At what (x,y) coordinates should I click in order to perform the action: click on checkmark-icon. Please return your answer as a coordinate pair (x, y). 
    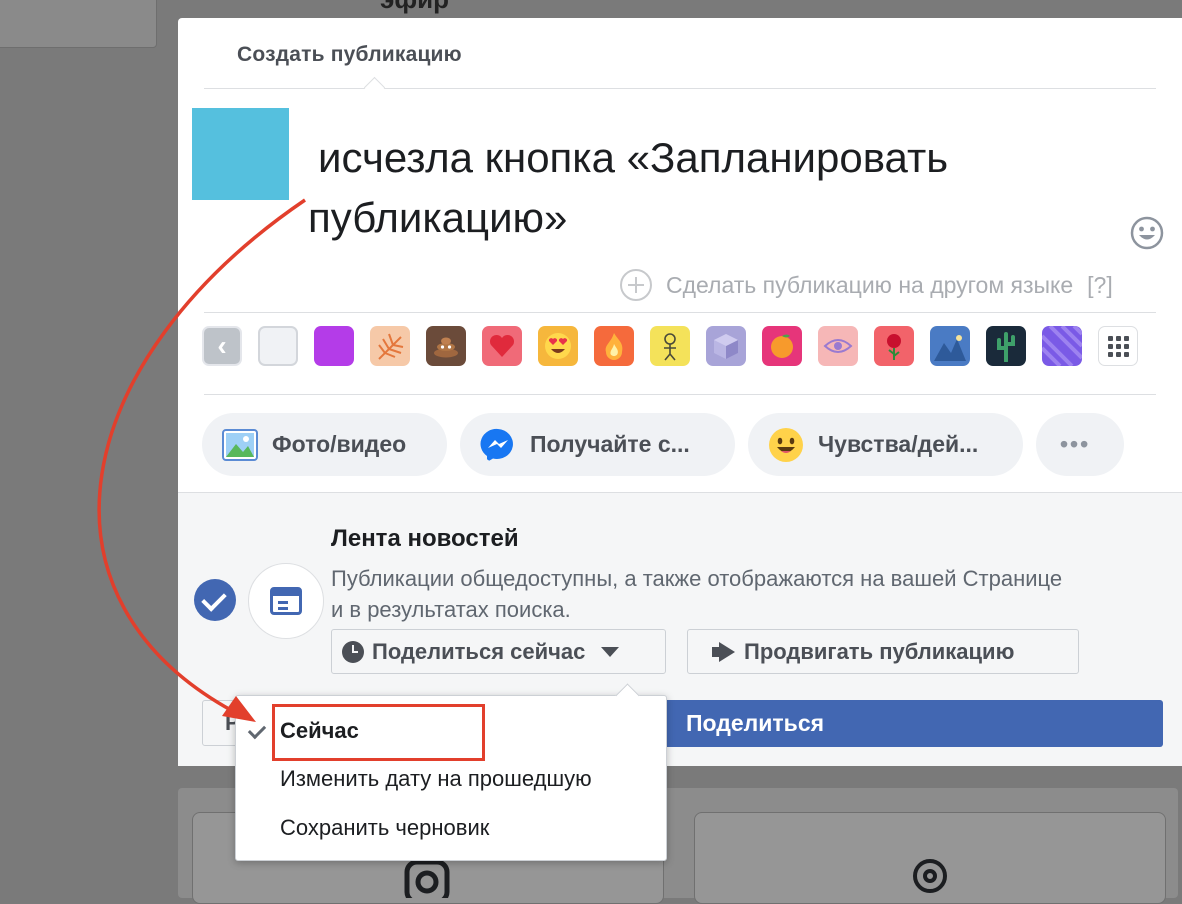
    Looking at the image, I should click on (257, 730).